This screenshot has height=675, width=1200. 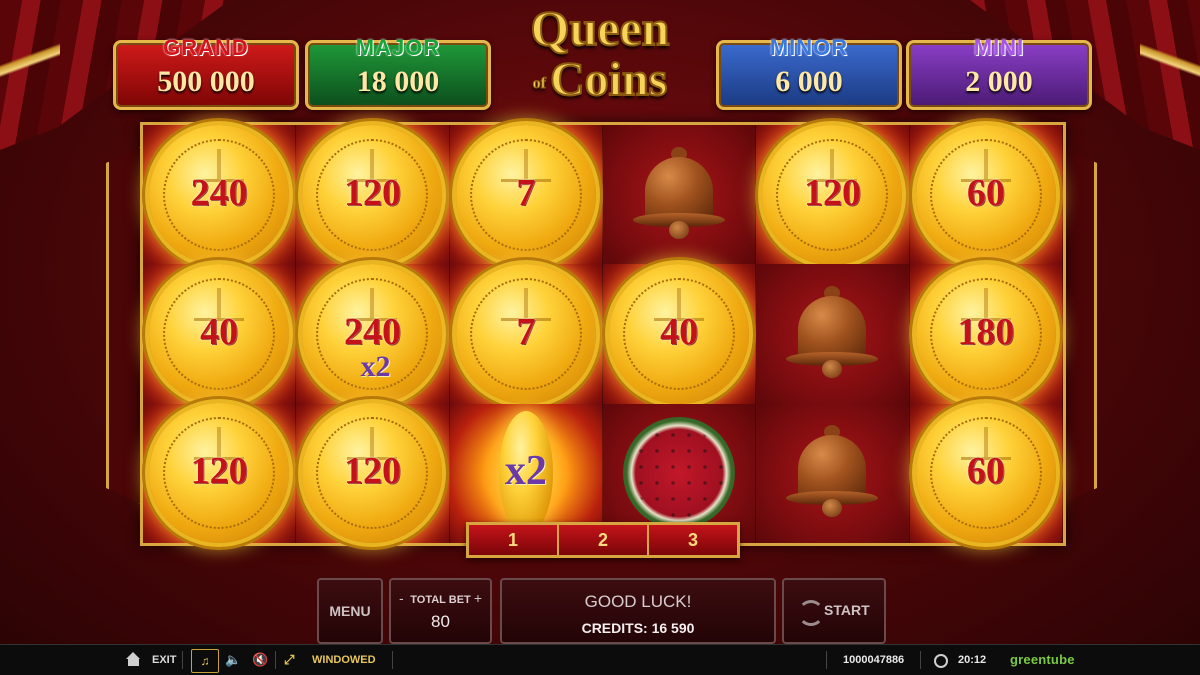 What do you see at coordinates (638, 628) in the screenshot?
I see `credits-display: CREDITS: 16 590` at bounding box center [638, 628].